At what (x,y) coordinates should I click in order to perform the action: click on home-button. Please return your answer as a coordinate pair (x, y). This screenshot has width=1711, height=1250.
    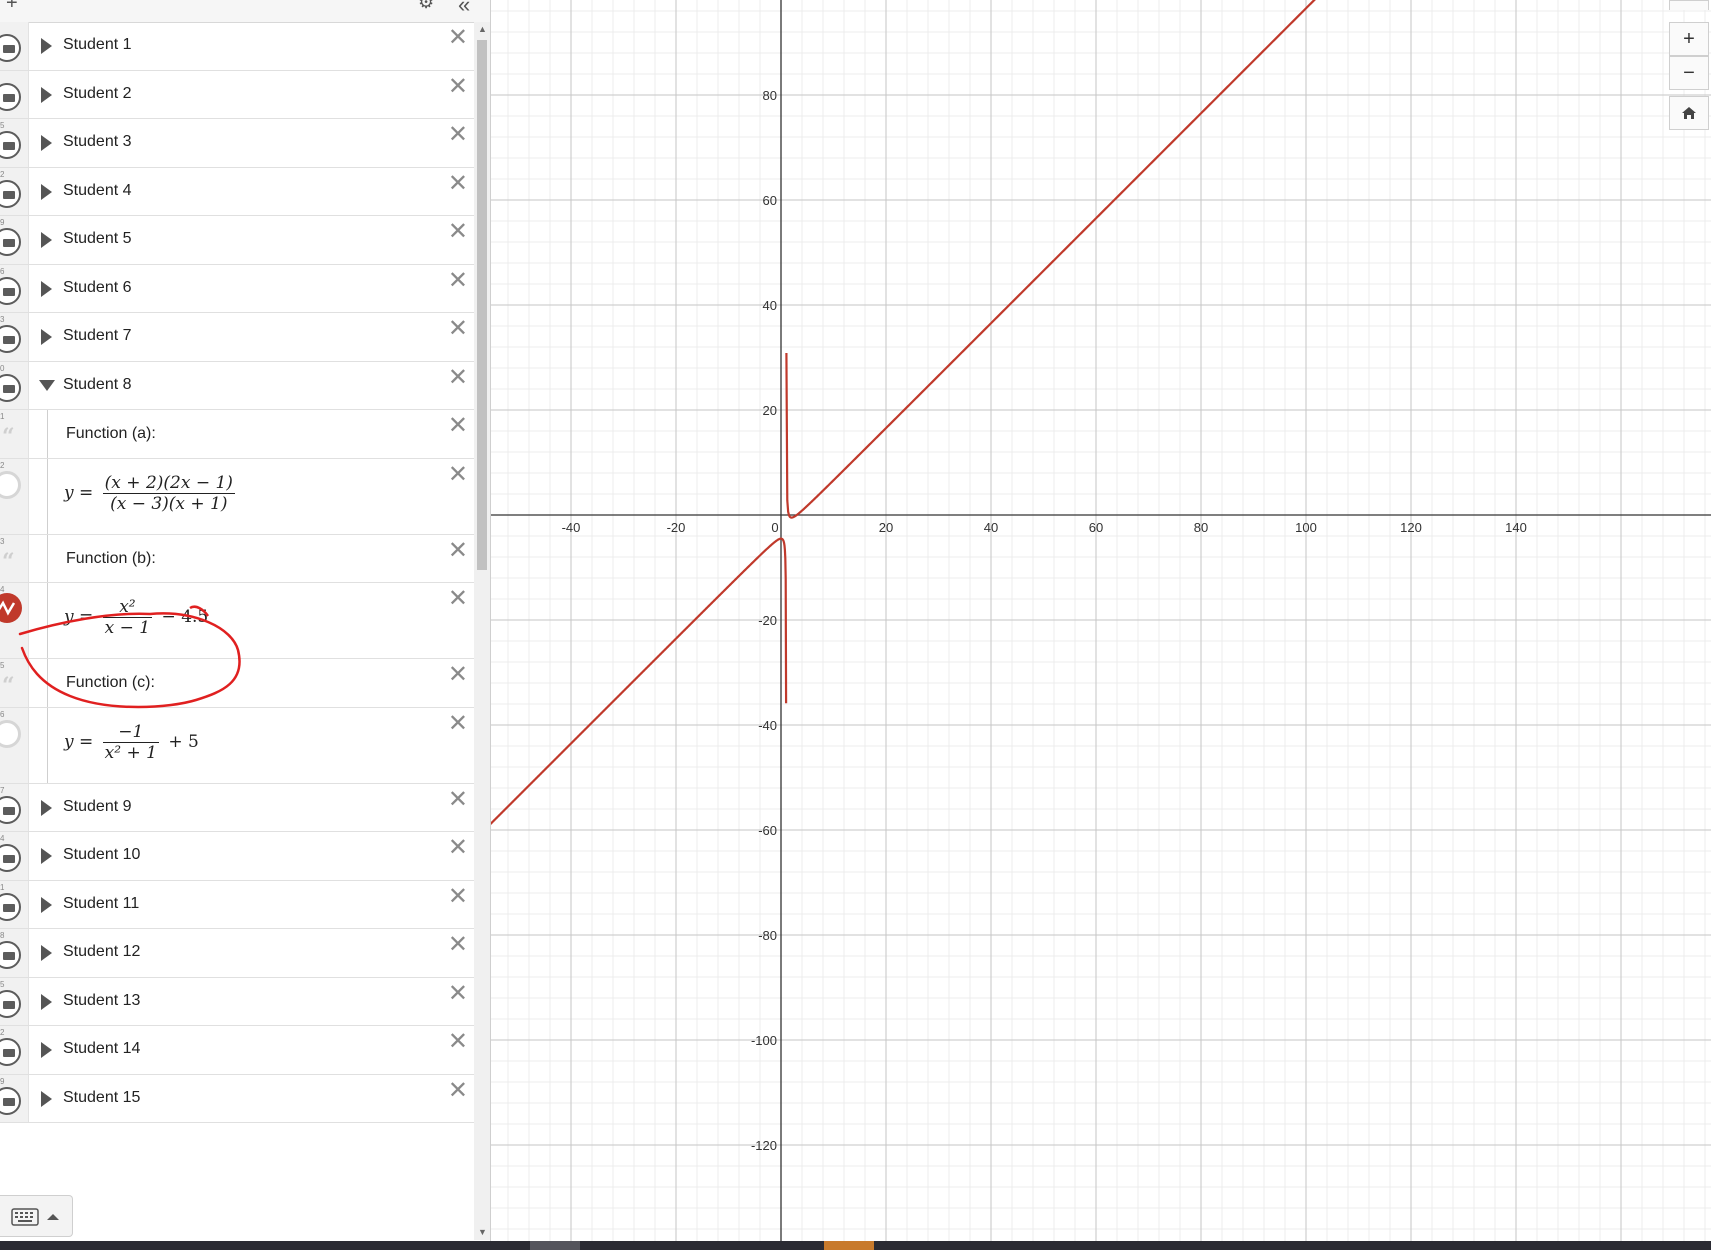
    Looking at the image, I should click on (1689, 113).